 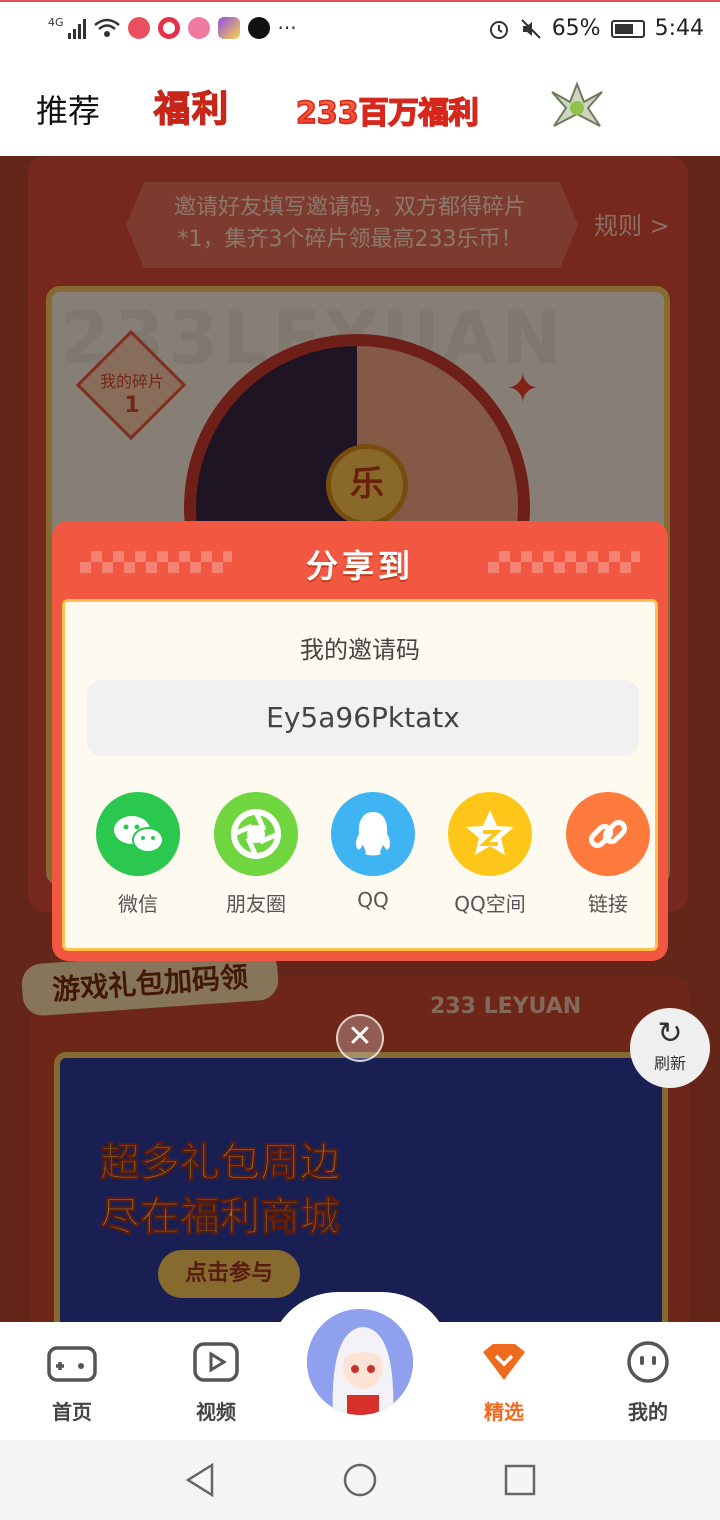 I want to click on alarm-icon, so click(x=498, y=29).